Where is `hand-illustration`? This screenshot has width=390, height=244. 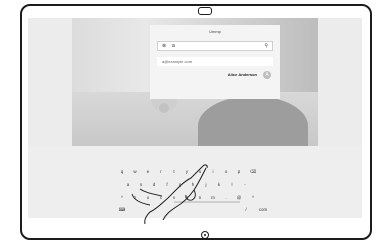
hand-illustration is located at coordinates (169, 194).